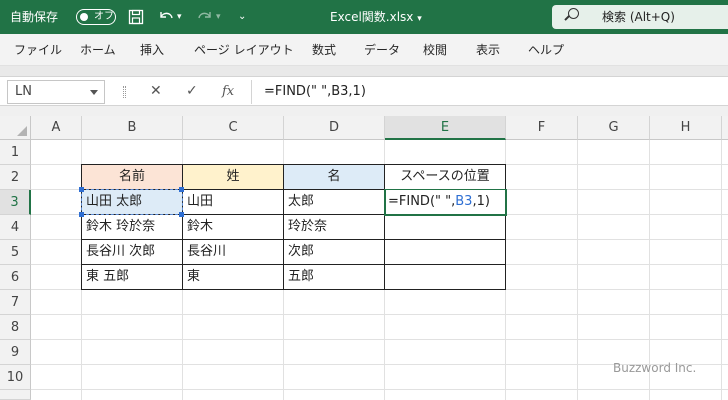  Describe the element at coordinates (15, 302) in the screenshot. I see `row-header-7: 7` at that location.